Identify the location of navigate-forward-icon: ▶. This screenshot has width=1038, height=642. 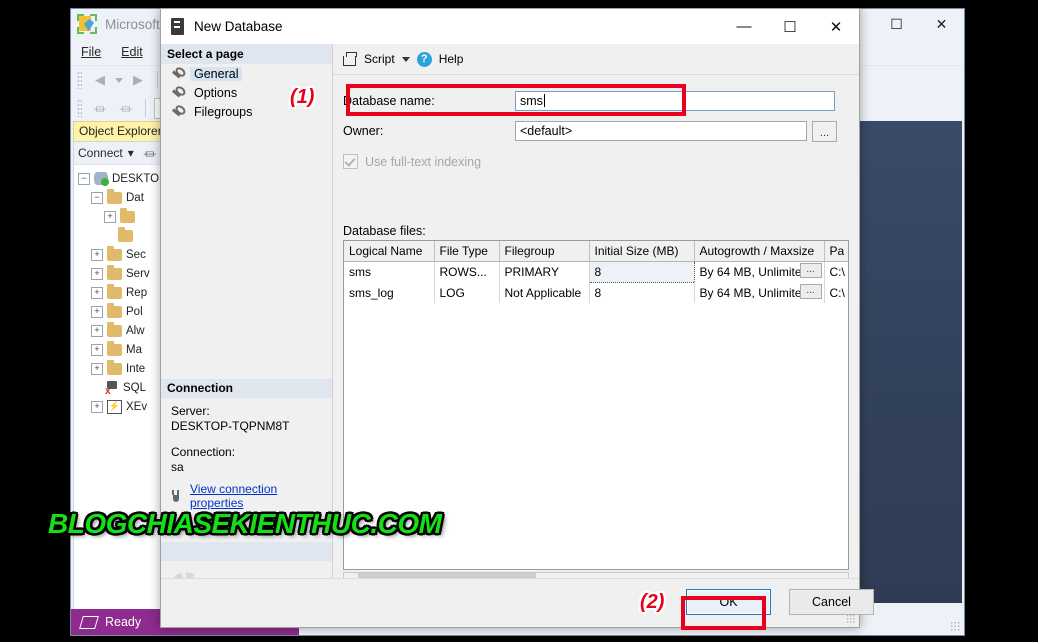
(138, 80).